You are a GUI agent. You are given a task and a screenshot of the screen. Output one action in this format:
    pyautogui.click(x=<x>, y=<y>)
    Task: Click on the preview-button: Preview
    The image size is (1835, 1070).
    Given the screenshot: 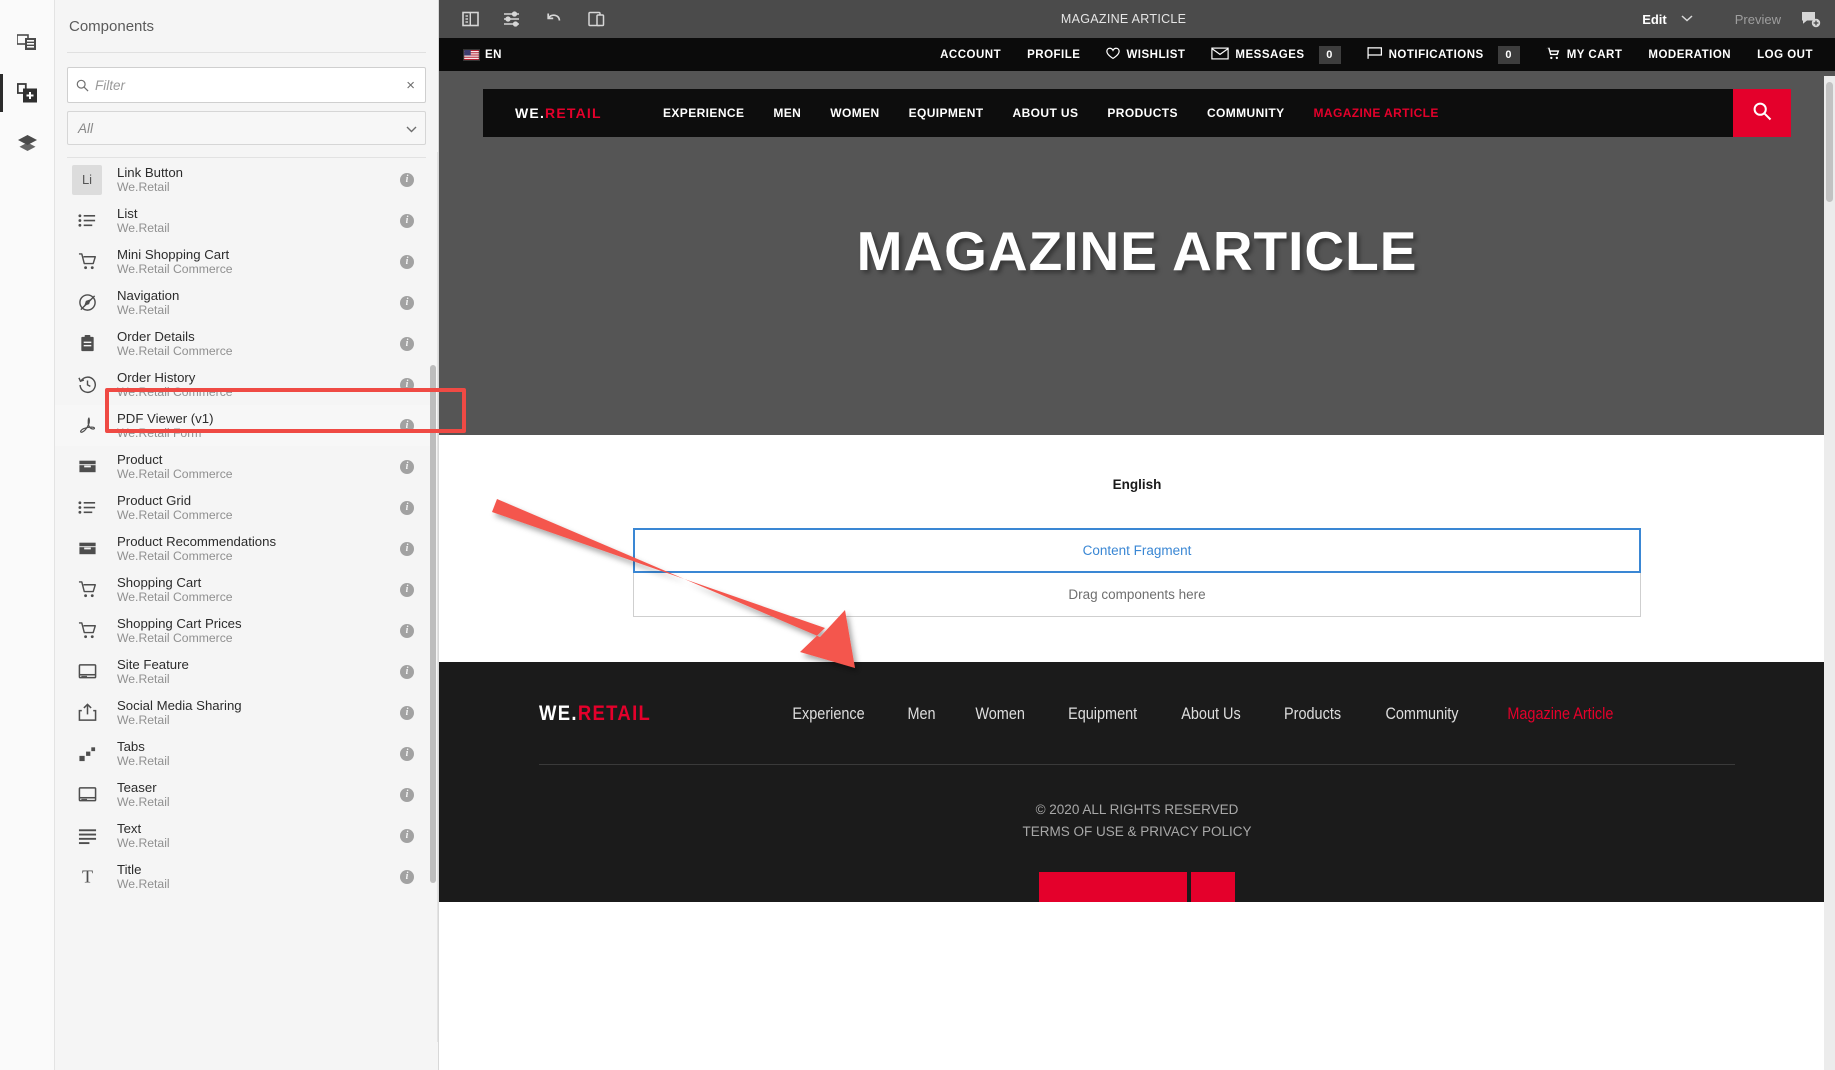 What is the action you would take?
    pyautogui.click(x=1758, y=19)
    